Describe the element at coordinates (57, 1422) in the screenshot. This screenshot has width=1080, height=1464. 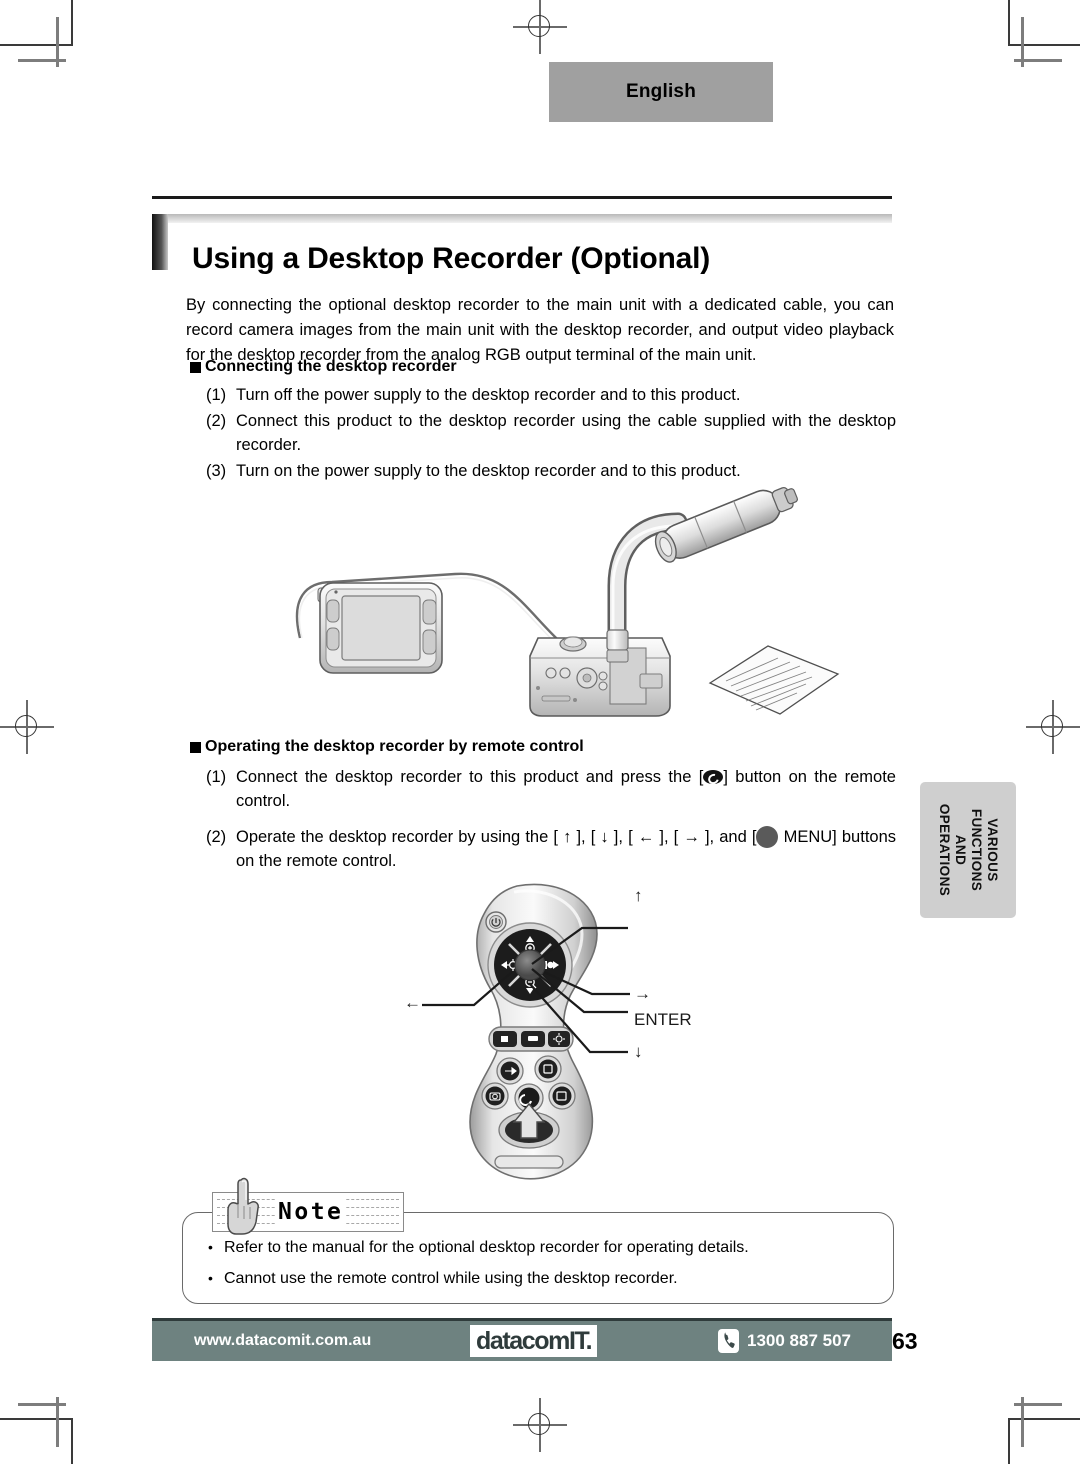
I see `crop-mark-bottom-left-inner-v` at that location.